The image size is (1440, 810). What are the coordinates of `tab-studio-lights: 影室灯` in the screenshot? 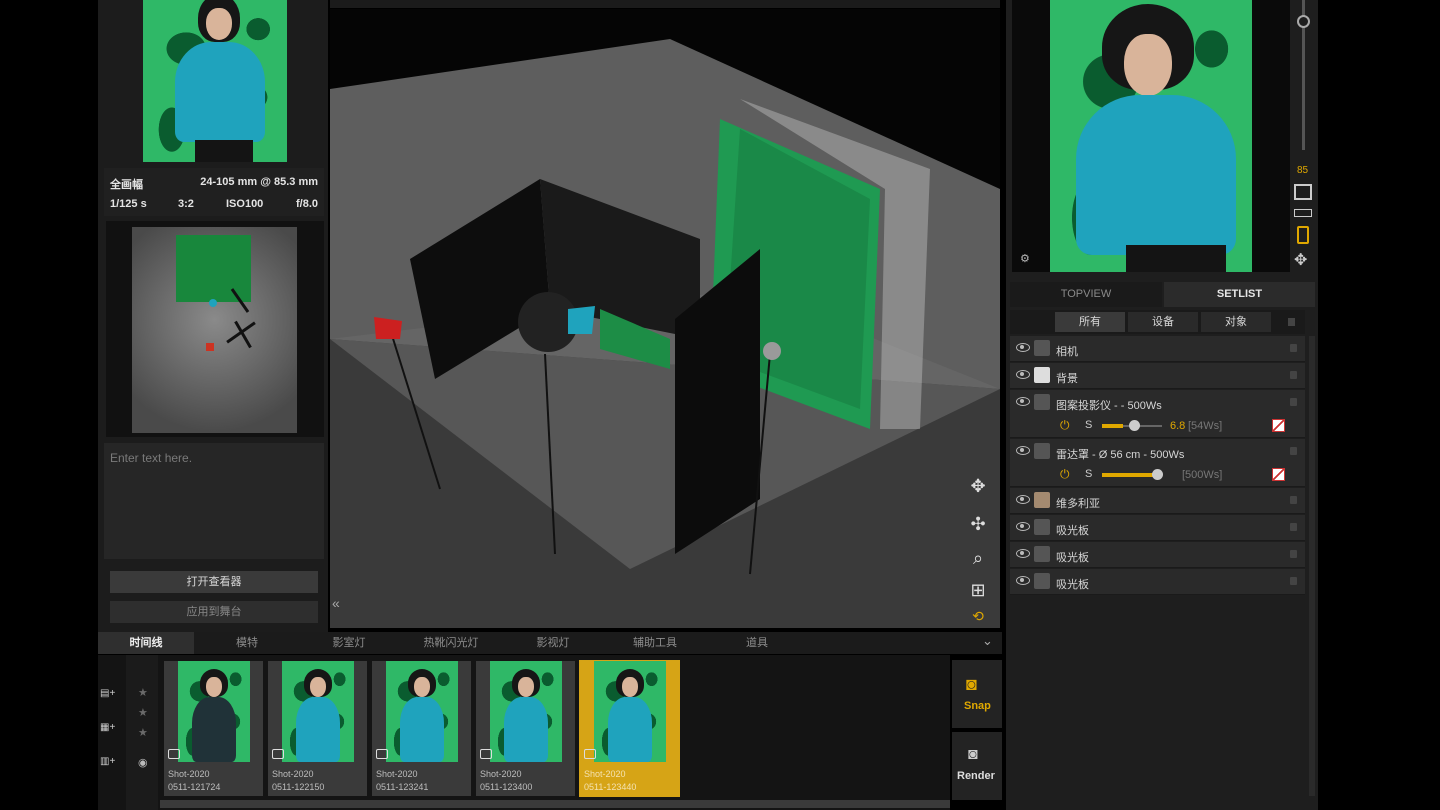 It's located at (349, 643).